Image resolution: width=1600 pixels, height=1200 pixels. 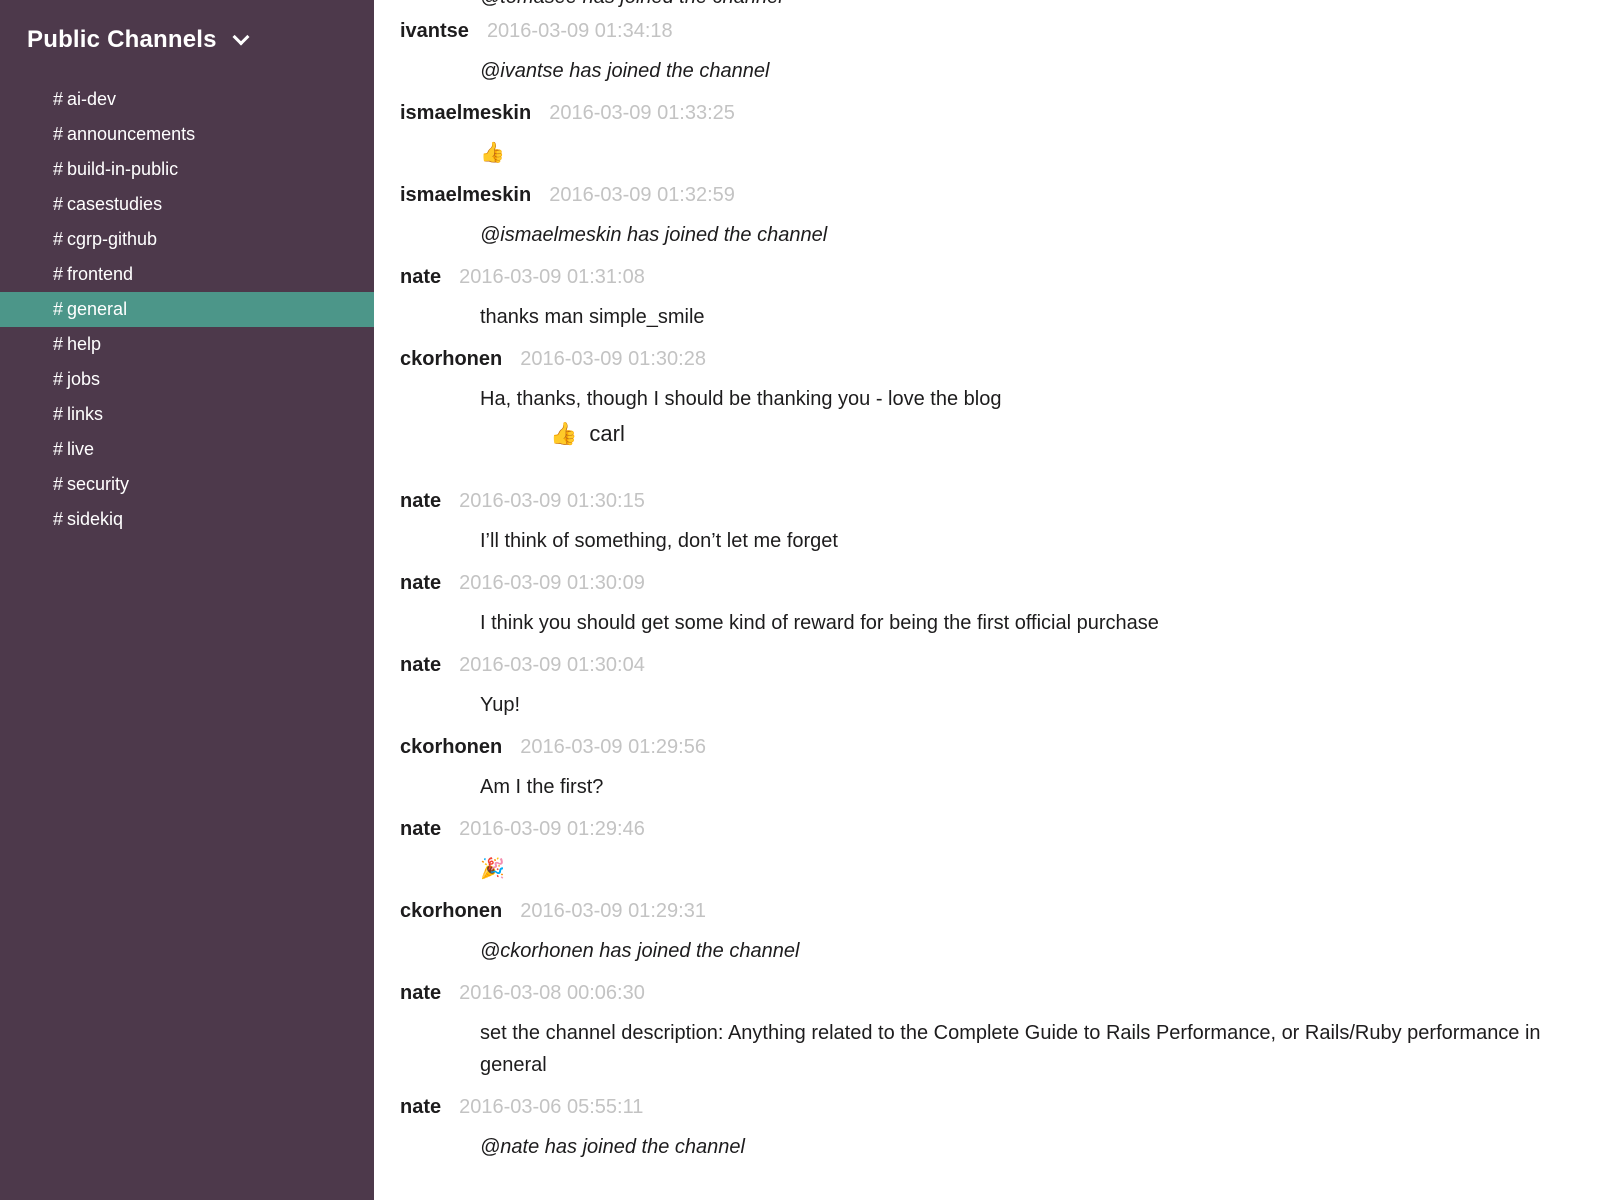 What do you see at coordinates (187, 344) in the screenshot?
I see `sidebar-item-help: # help` at bounding box center [187, 344].